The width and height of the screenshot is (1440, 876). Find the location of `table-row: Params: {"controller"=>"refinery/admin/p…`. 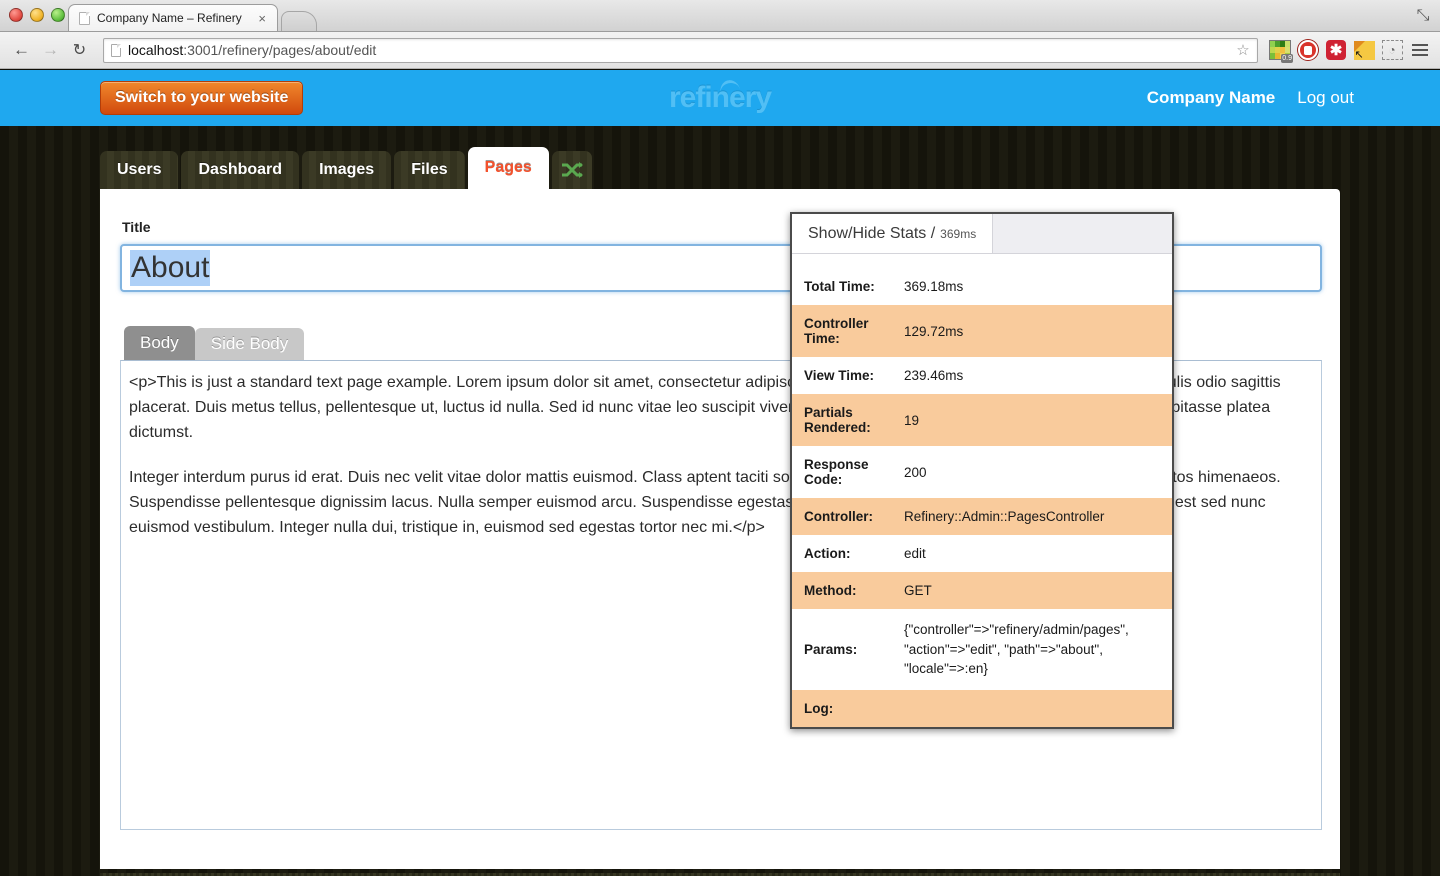

table-row: Params: {"controller"=>"refinery/admin/p… is located at coordinates (982, 649).